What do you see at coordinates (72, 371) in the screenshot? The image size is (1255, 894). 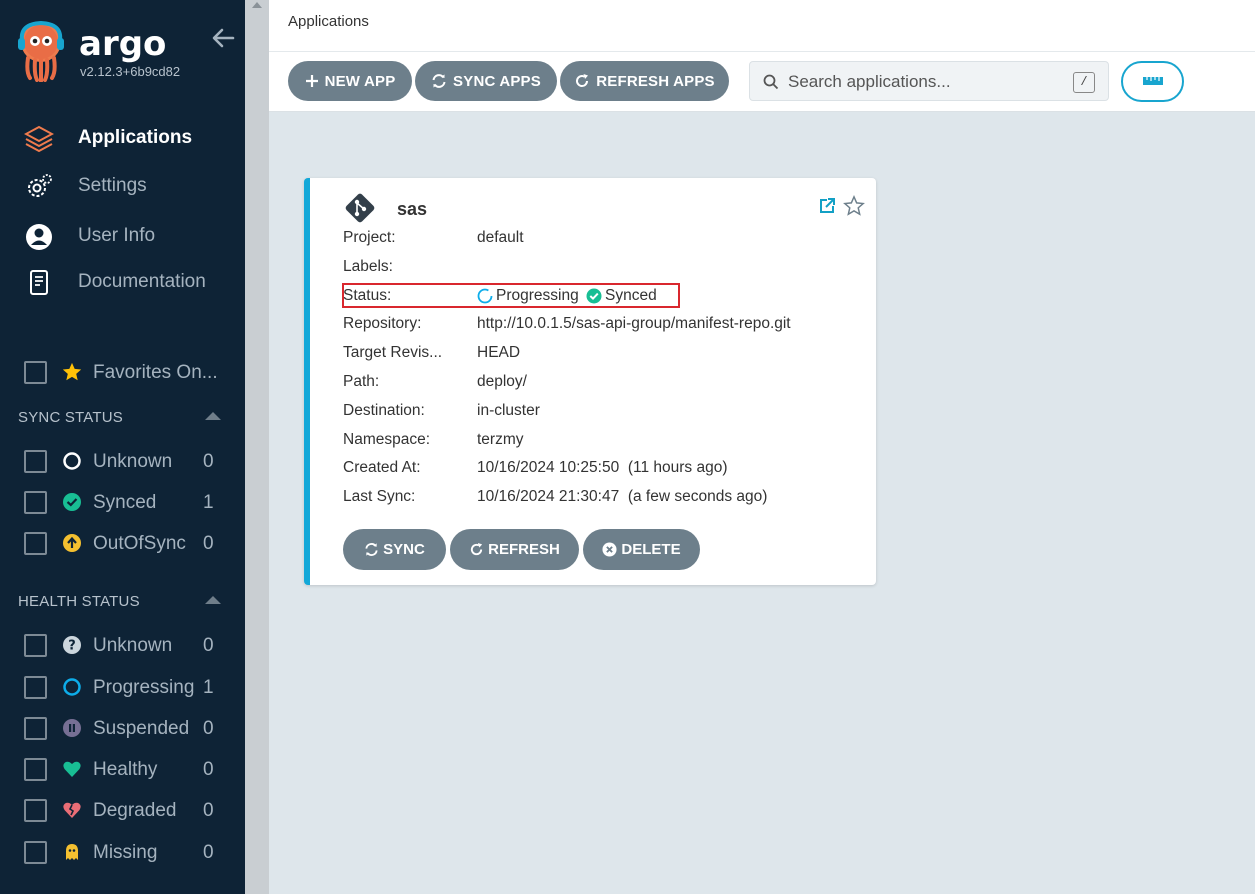 I see `star-icon` at bounding box center [72, 371].